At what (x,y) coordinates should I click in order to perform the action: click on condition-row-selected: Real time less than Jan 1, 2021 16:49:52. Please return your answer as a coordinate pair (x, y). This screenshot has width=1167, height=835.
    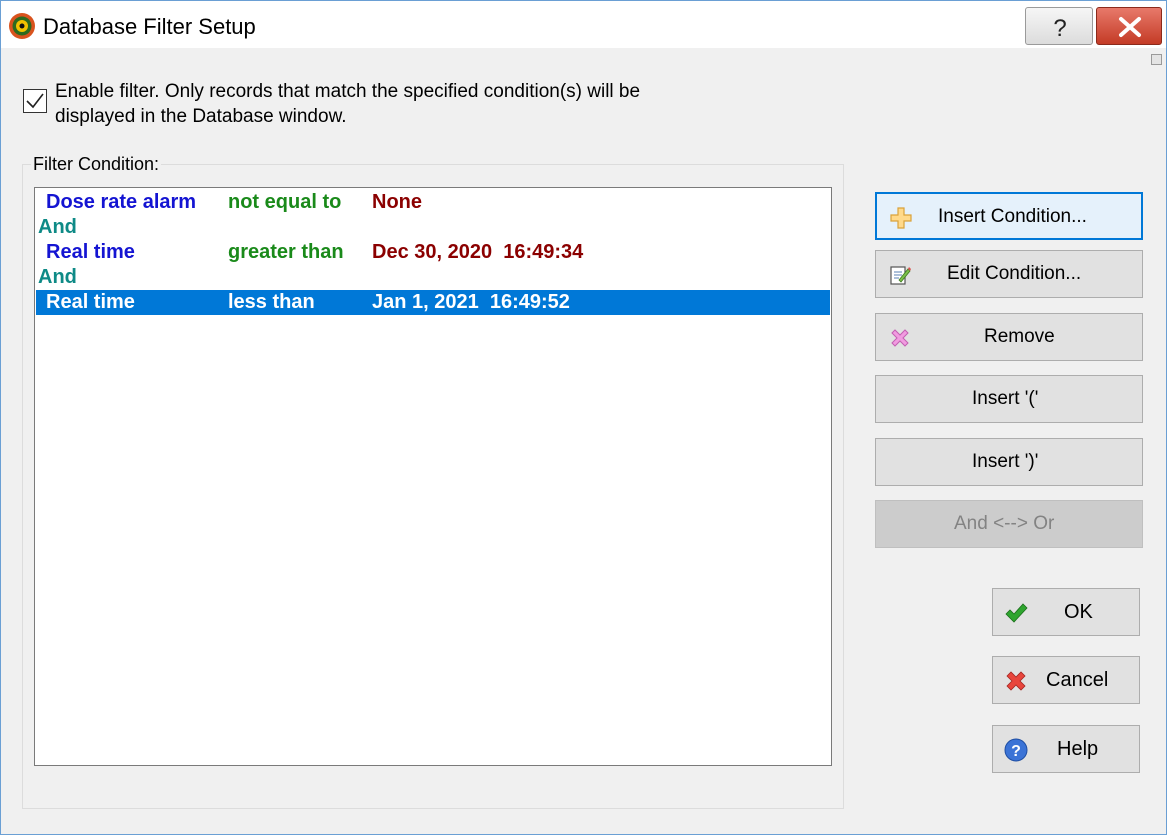
    Looking at the image, I should click on (433, 302).